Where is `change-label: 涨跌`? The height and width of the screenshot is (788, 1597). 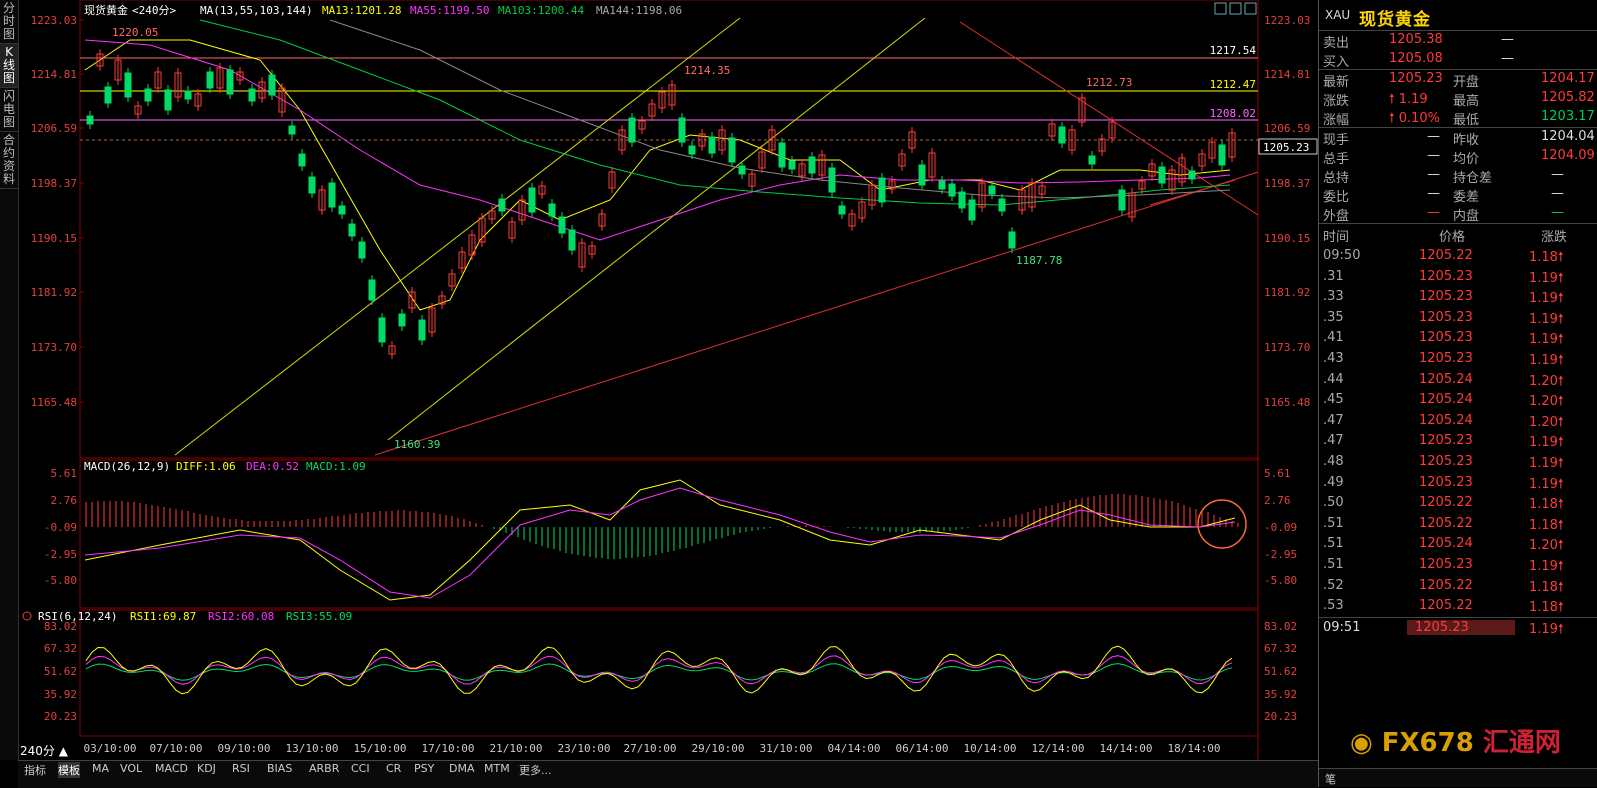 change-label: 涨跌 is located at coordinates (1336, 101).